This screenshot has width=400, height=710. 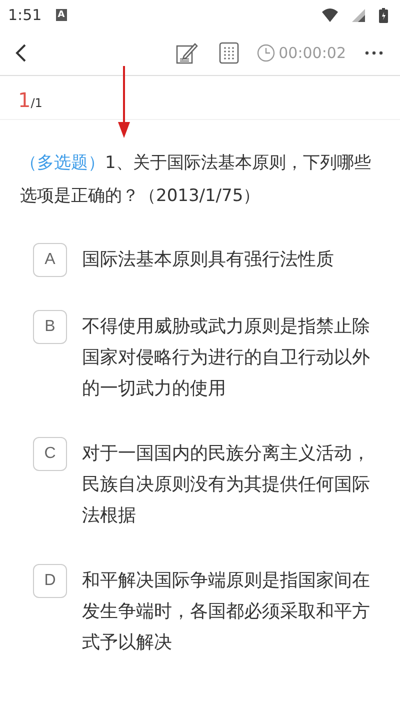 I want to click on option-text: 国际法基本原则具有强行法性质, so click(x=228, y=259).